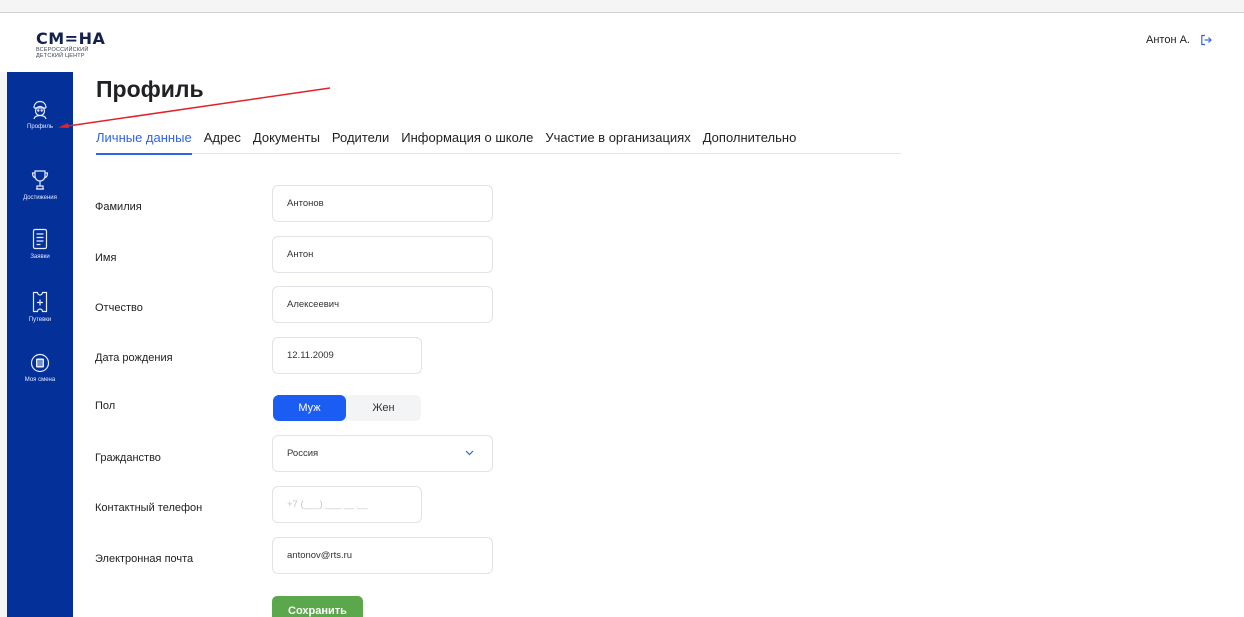 The image size is (1244, 617). Describe the element at coordinates (118, 207) in the screenshot. I see `last-name-label: Фамилия` at that location.